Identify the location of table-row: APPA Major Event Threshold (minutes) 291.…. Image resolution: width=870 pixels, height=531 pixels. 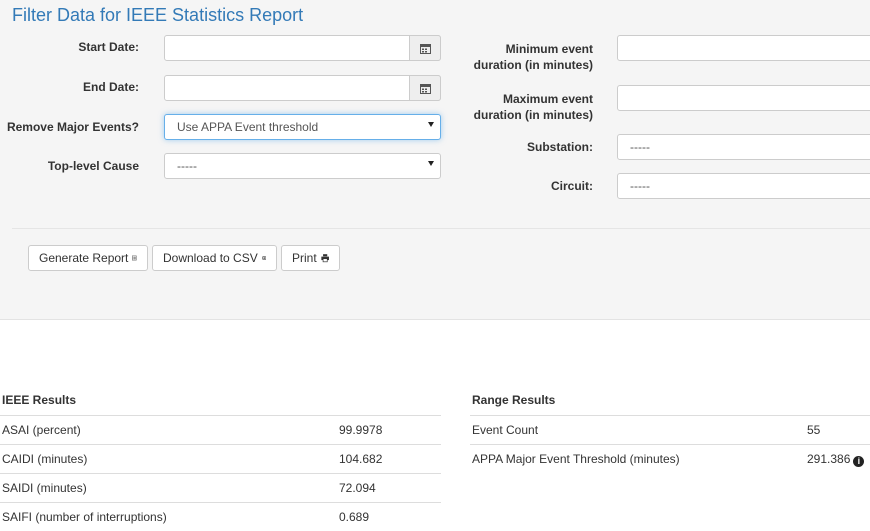
(670, 458).